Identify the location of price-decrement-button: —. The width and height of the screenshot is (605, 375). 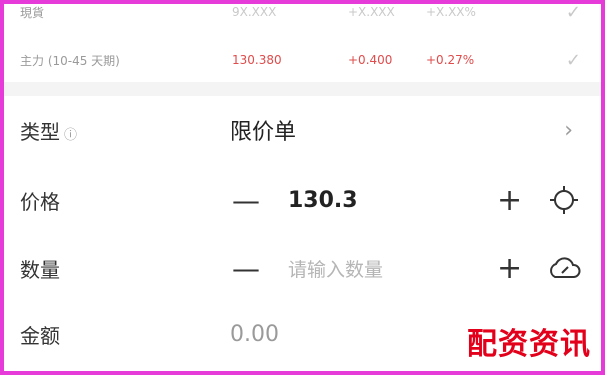
(246, 200).